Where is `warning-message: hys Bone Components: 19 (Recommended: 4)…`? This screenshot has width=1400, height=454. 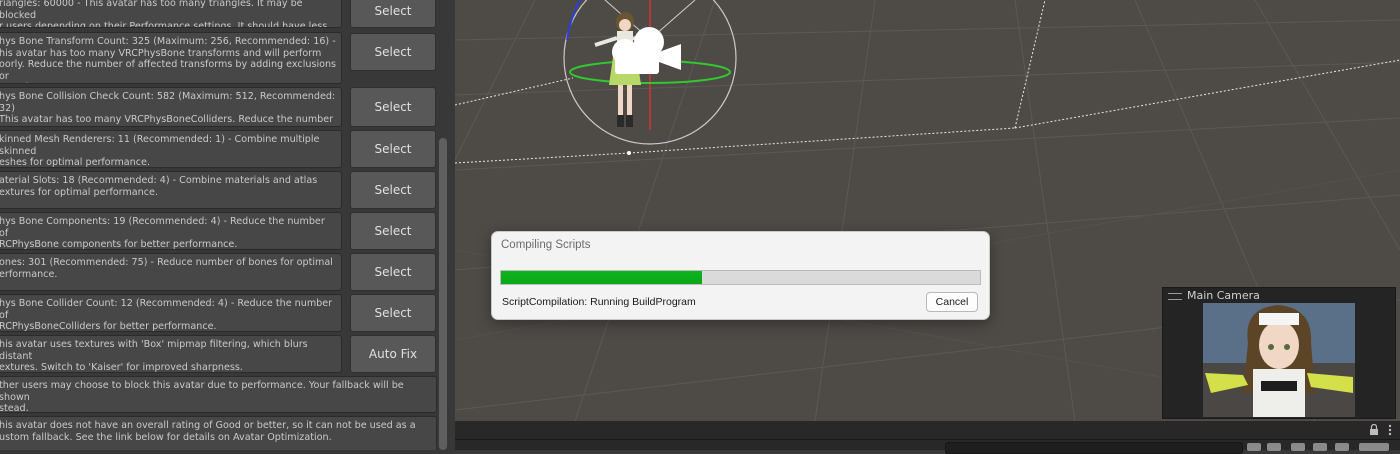
warning-message: hys Bone Components: 19 (Recommended: 4)… is located at coordinates (171, 231).